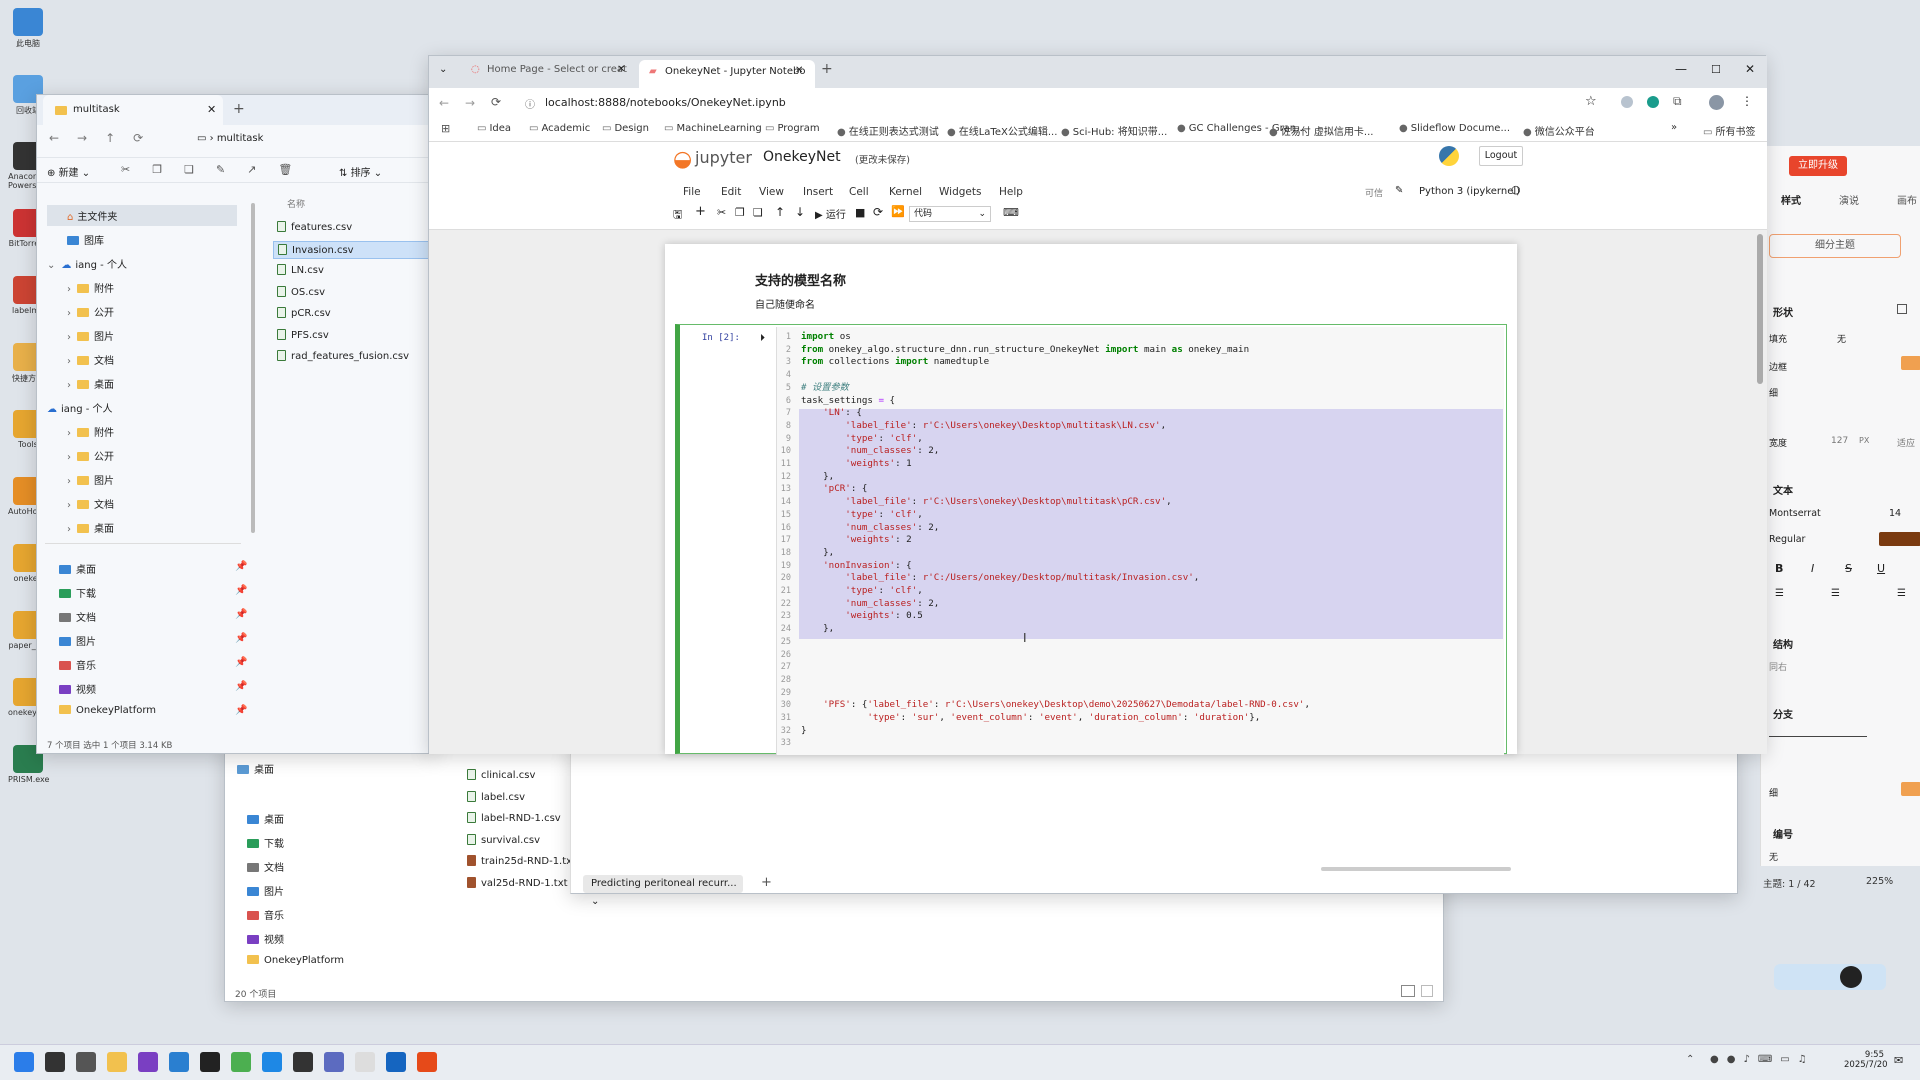 Image resolution: width=1920 pixels, height=1080 pixels. What do you see at coordinates (1791, 199) in the screenshot?
I see `tab-style: 样式` at bounding box center [1791, 199].